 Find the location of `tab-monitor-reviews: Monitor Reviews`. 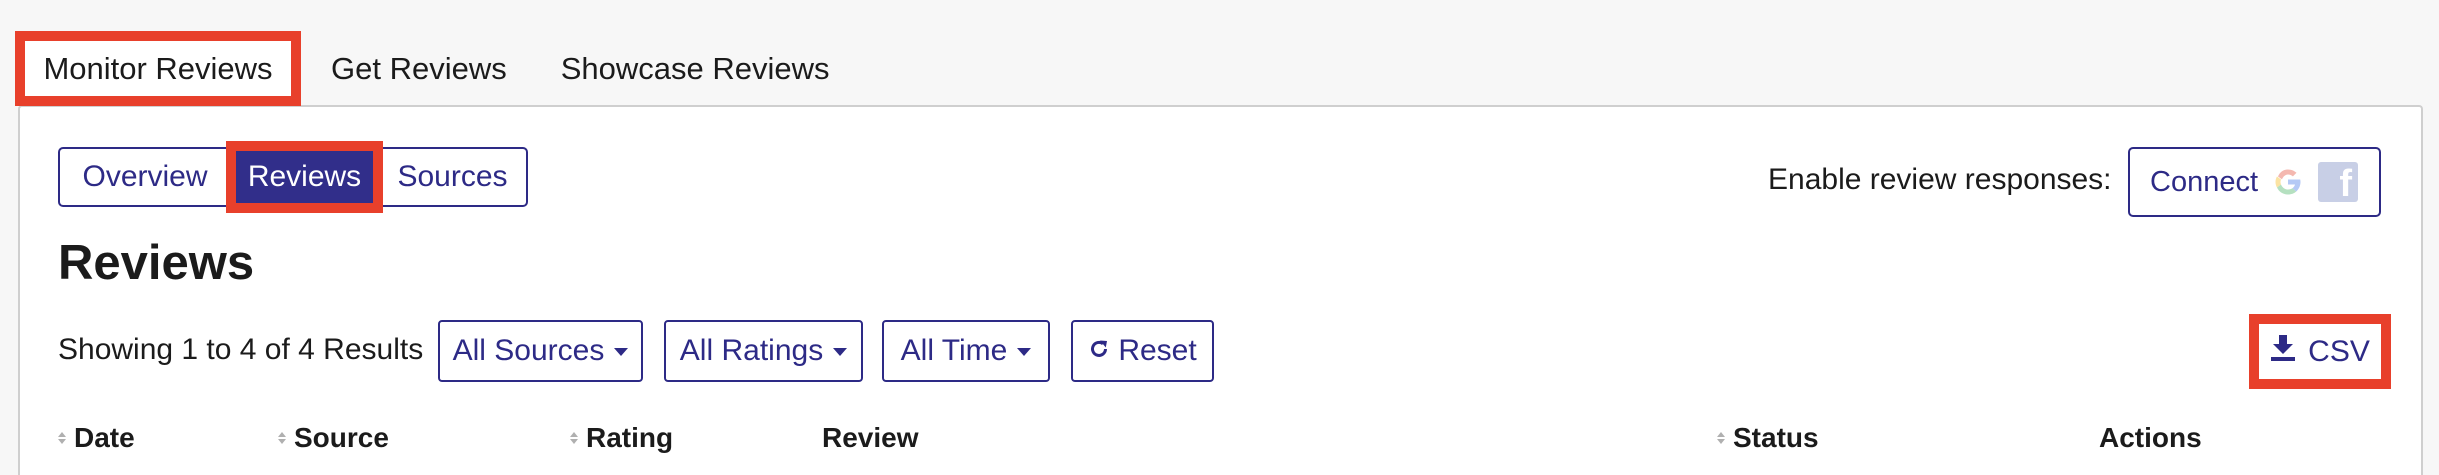

tab-monitor-reviews: Monitor Reviews is located at coordinates (158, 68).